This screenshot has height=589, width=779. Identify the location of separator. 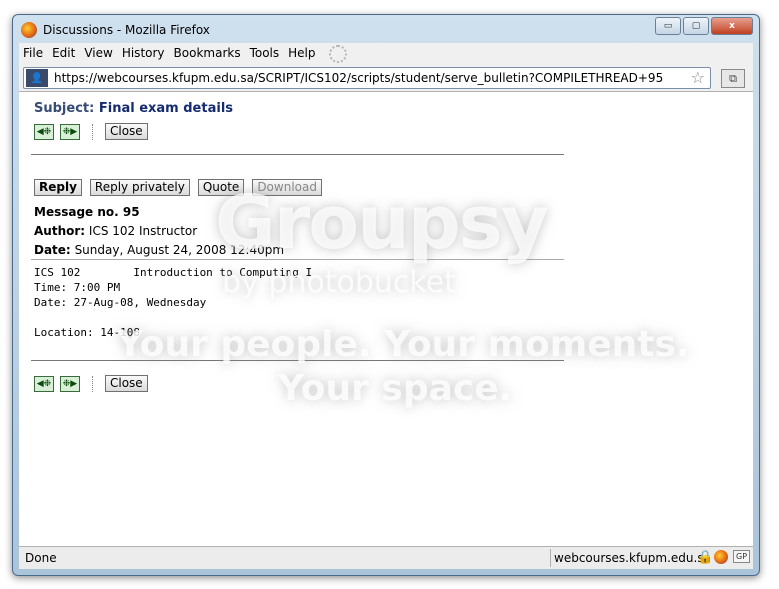
(93, 131).